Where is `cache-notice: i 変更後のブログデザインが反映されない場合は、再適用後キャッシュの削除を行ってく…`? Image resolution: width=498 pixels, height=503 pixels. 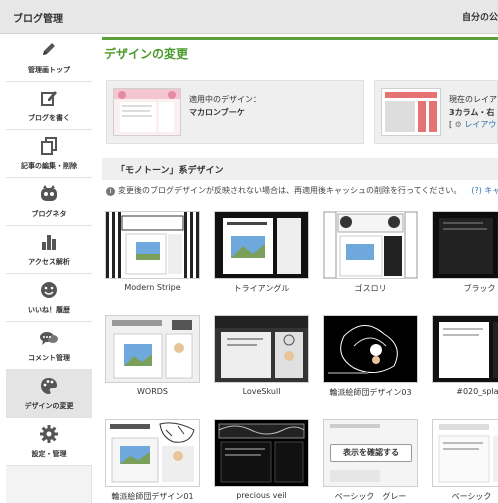
cache-notice: i 変更後のブログデザインが反映されない場合は、再適用後キャッシュの削除を行ってく… is located at coordinates (302, 190).